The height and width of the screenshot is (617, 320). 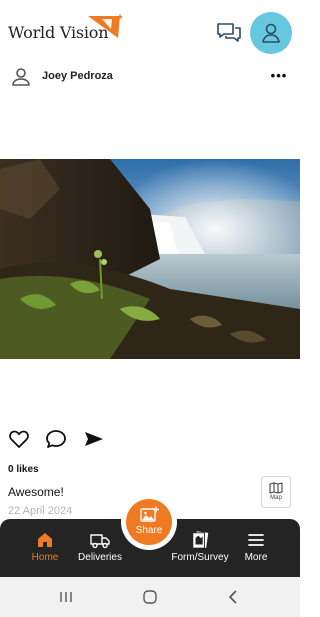 I want to click on share-button-wrap: Share, so click(x=149, y=522).